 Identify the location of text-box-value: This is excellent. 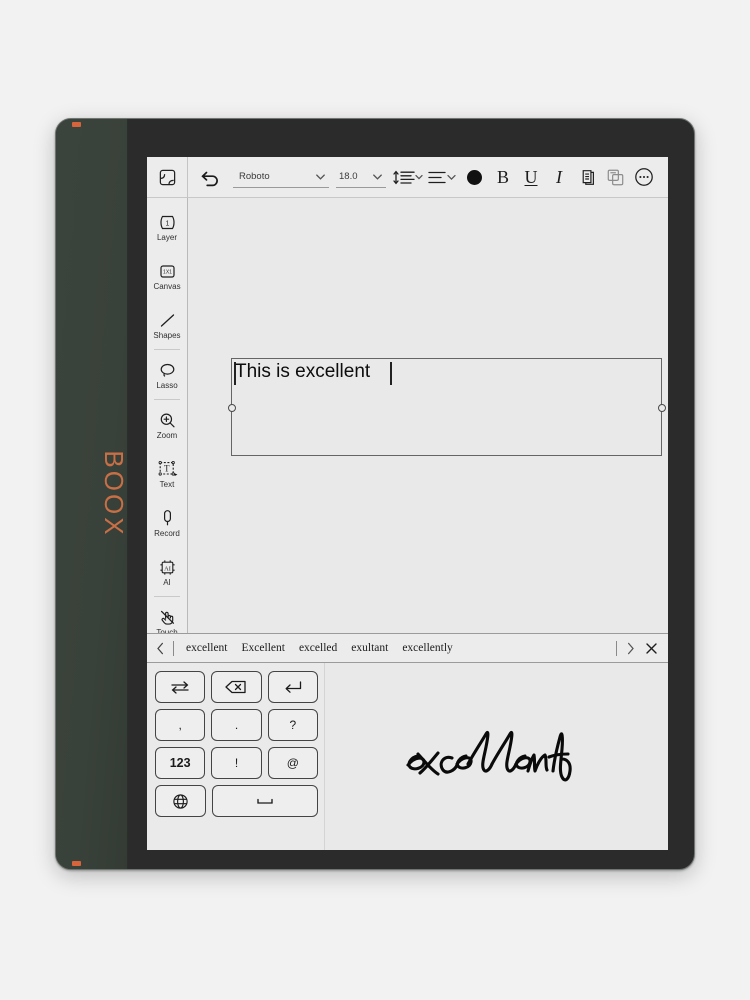
(303, 371).